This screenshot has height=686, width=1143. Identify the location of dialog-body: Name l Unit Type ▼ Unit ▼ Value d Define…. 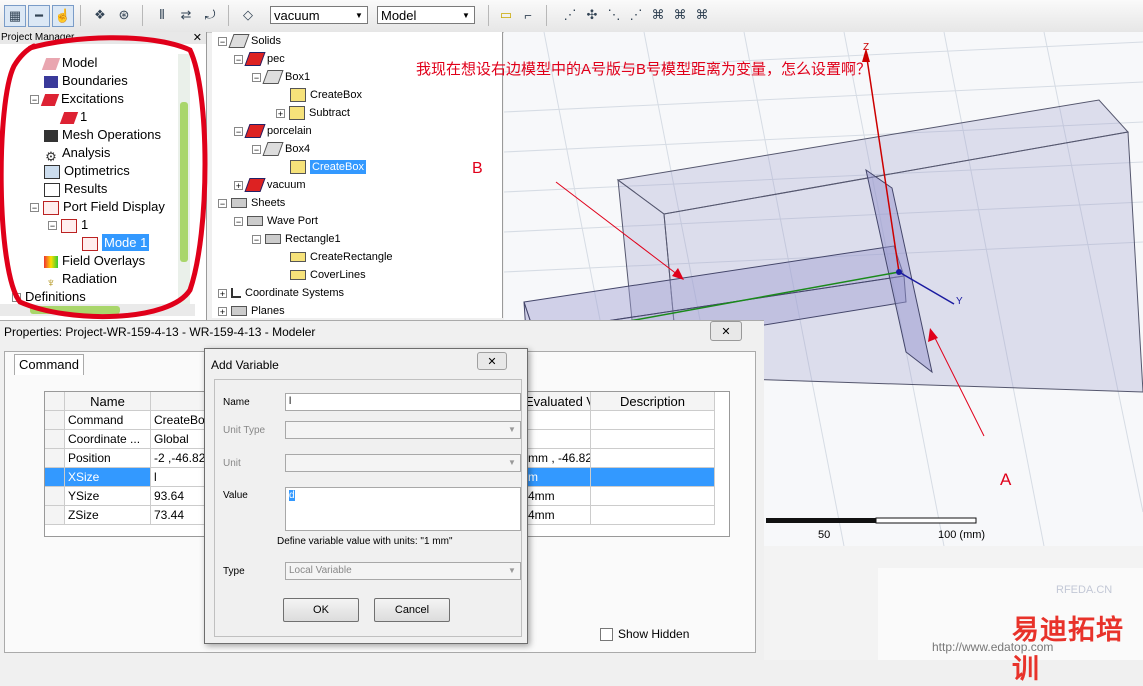
(368, 508).